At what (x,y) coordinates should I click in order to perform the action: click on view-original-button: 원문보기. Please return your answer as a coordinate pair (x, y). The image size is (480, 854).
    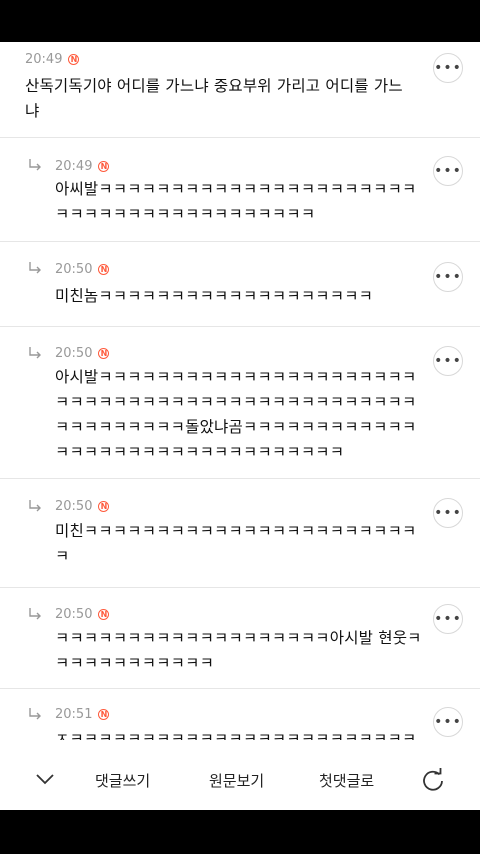
    Looking at the image, I should click on (236, 780).